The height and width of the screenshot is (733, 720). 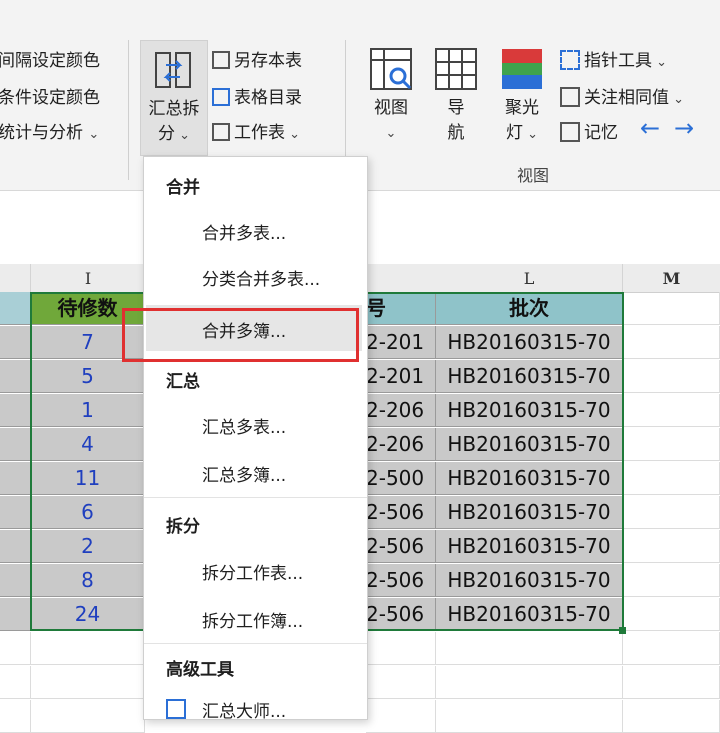 What do you see at coordinates (166, 134) in the screenshot?
I see `summary-split-label-2: 分` at bounding box center [166, 134].